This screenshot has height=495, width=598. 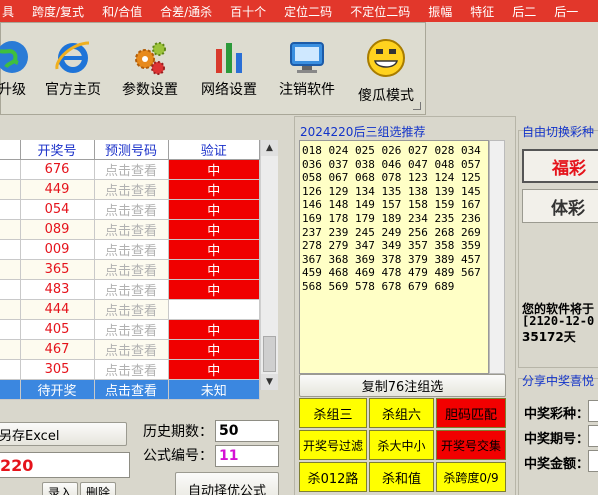 I want to click on kill-span-button: 杀跨度0/9, so click(x=471, y=477).